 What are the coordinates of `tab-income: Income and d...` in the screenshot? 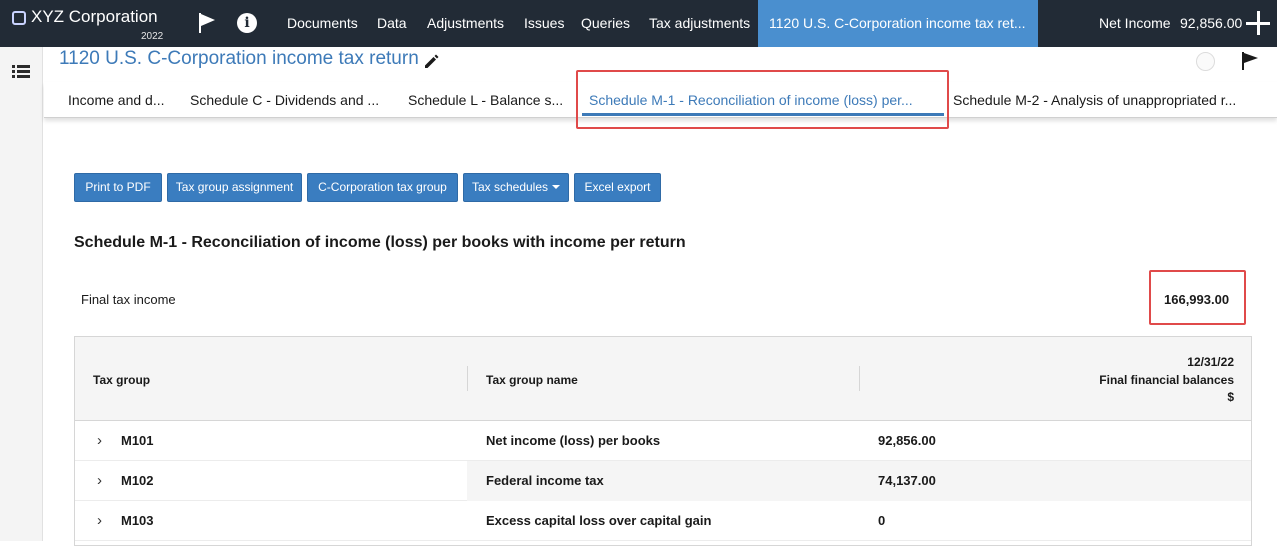 It's located at (116, 100).